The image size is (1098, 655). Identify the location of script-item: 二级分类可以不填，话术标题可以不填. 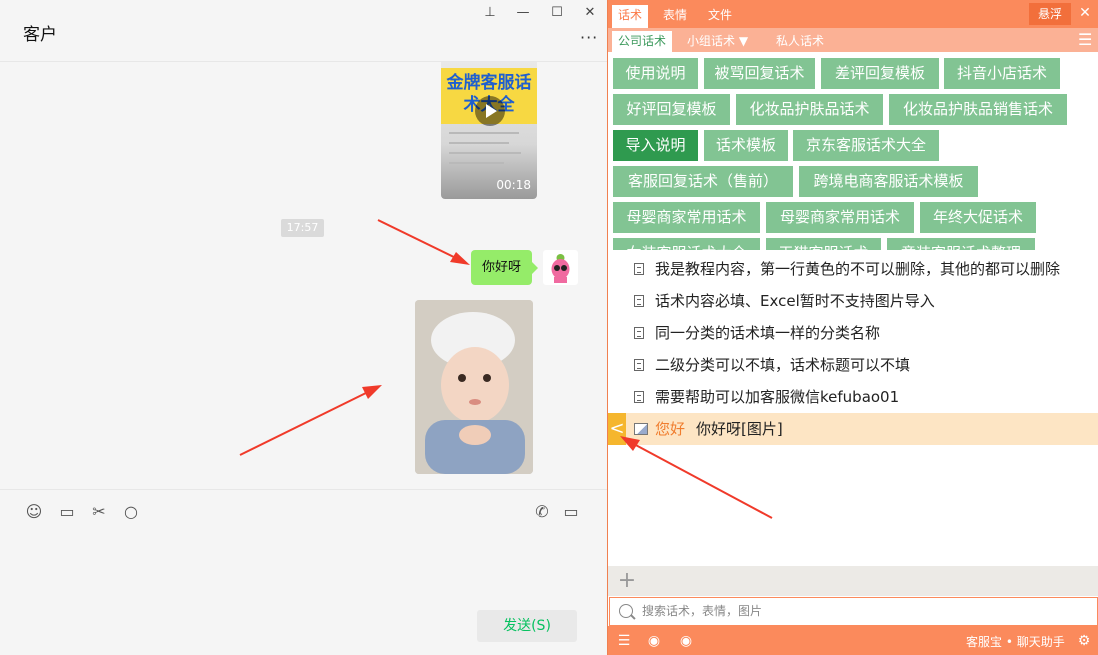
(853, 365).